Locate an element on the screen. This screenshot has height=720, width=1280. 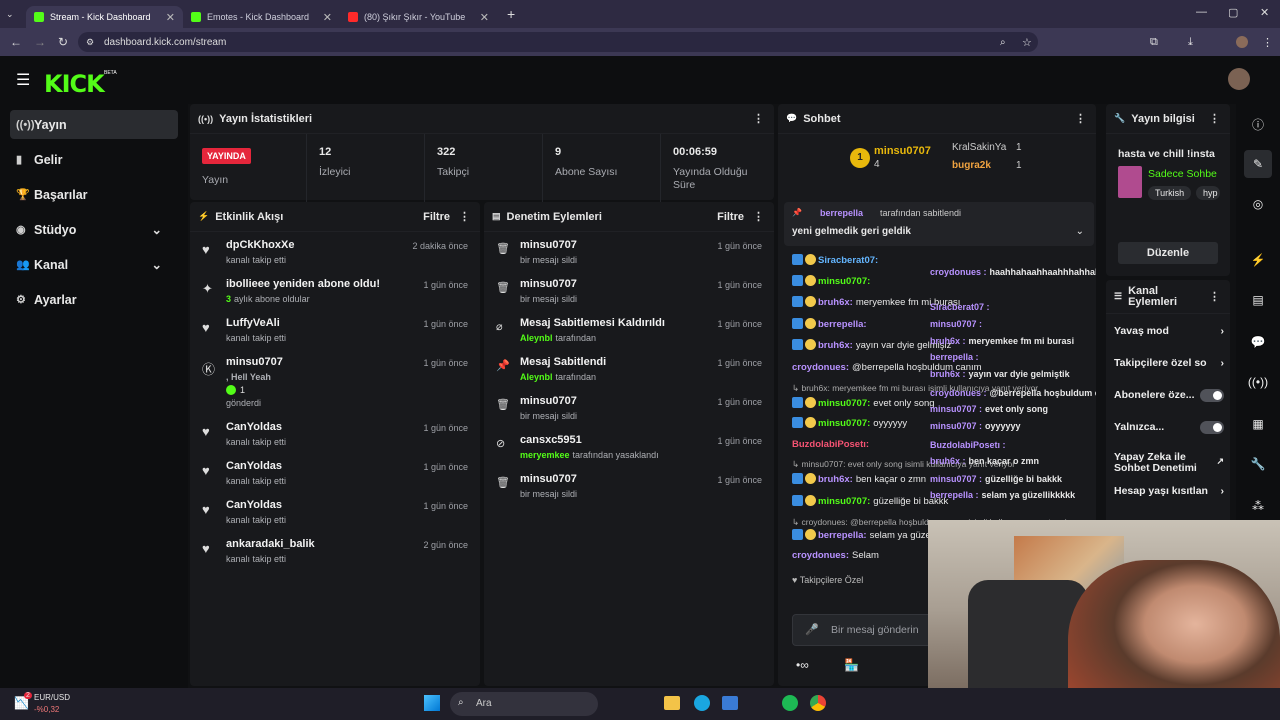
sidebar-item-kanal: 👥 Kanal ⌄ is located at coordinates (94, 264).